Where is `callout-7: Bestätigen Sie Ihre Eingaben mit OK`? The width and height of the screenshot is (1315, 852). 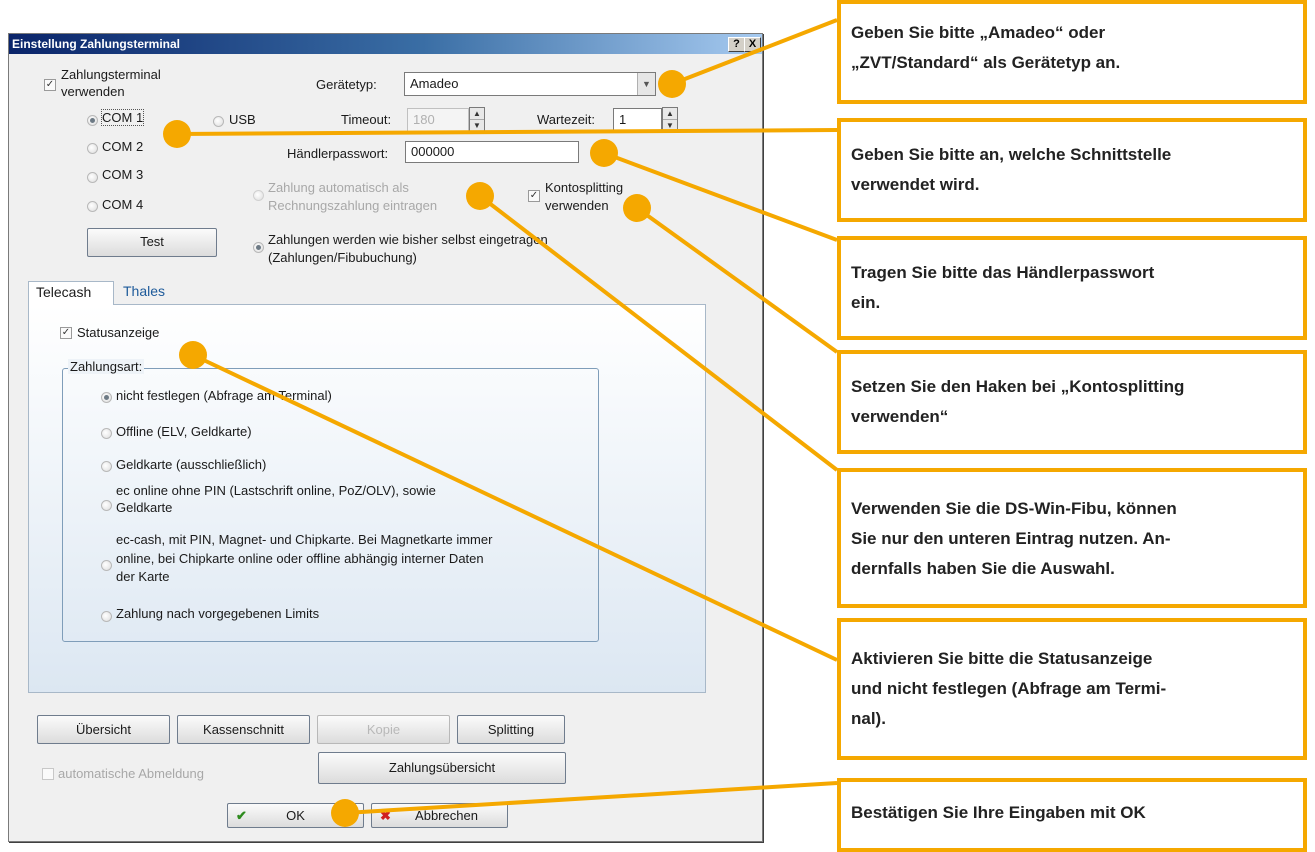 callout-7: Bestätigen Sie Ihre Eingaben mit OK is located at coordinates (1072, 815).